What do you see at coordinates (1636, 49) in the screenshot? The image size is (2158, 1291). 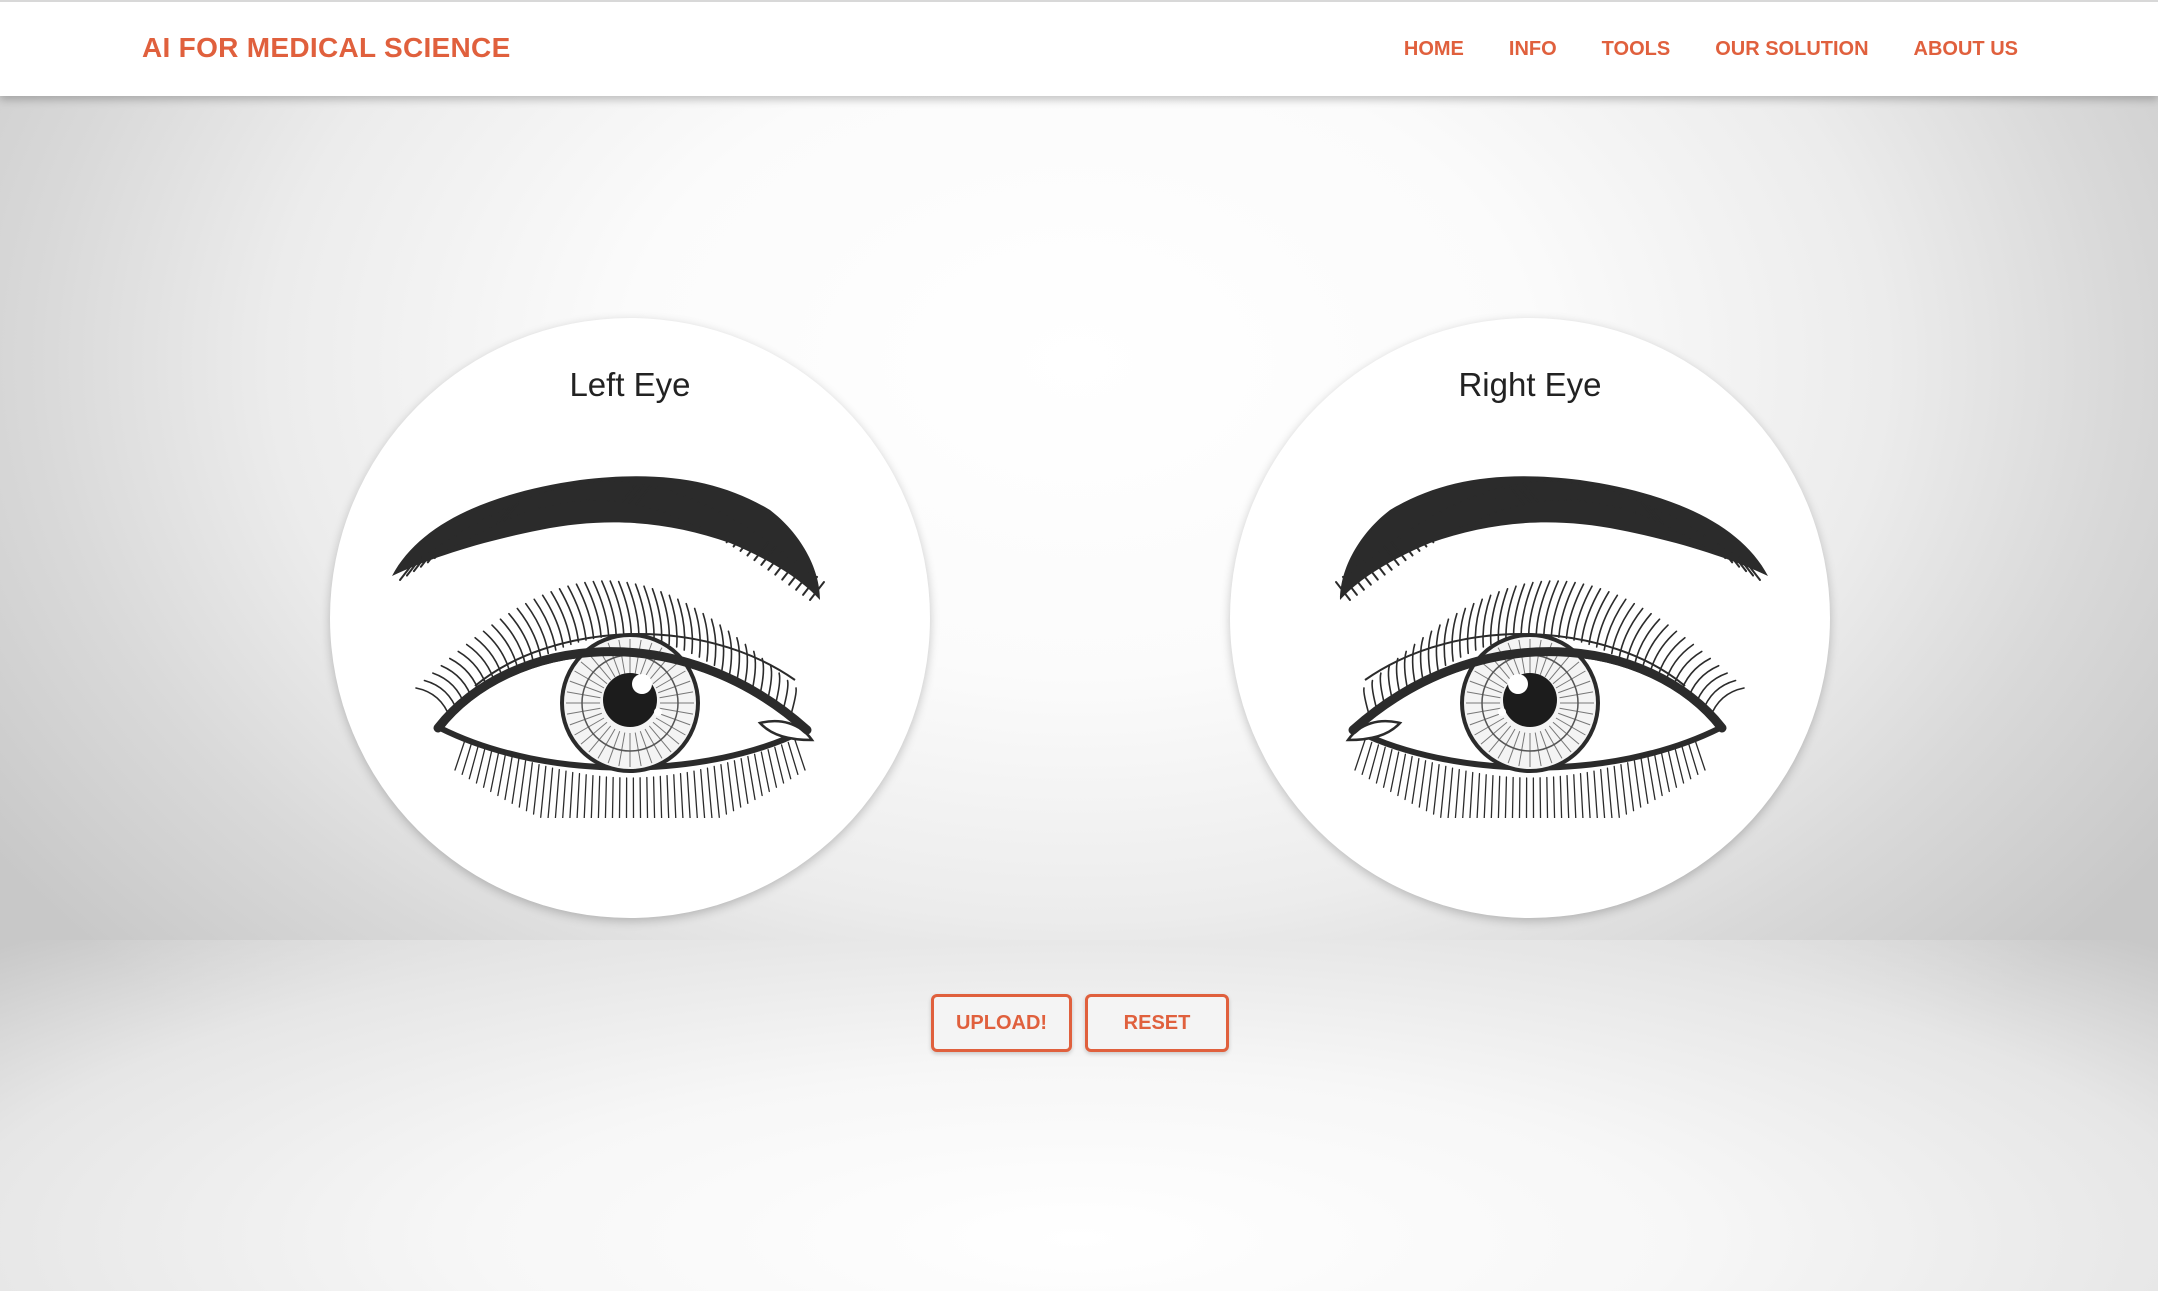 I see `nav-tools: TOOLS` at bounding box center [1636, 49].